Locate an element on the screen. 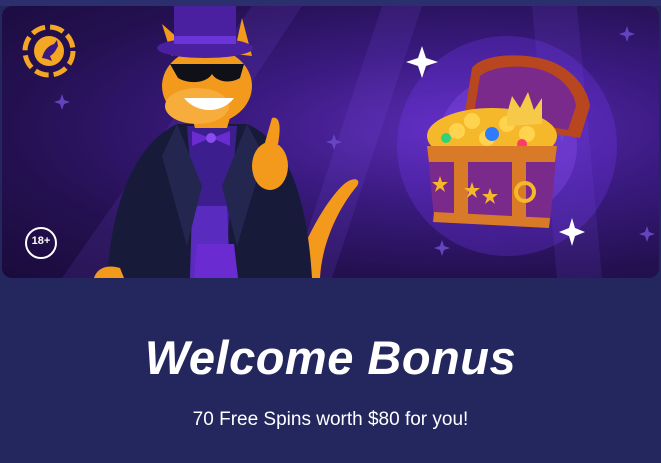 The width and height of the screenshot is (661, 463). age-badge: 18+ is located at coordinates (41, 241).